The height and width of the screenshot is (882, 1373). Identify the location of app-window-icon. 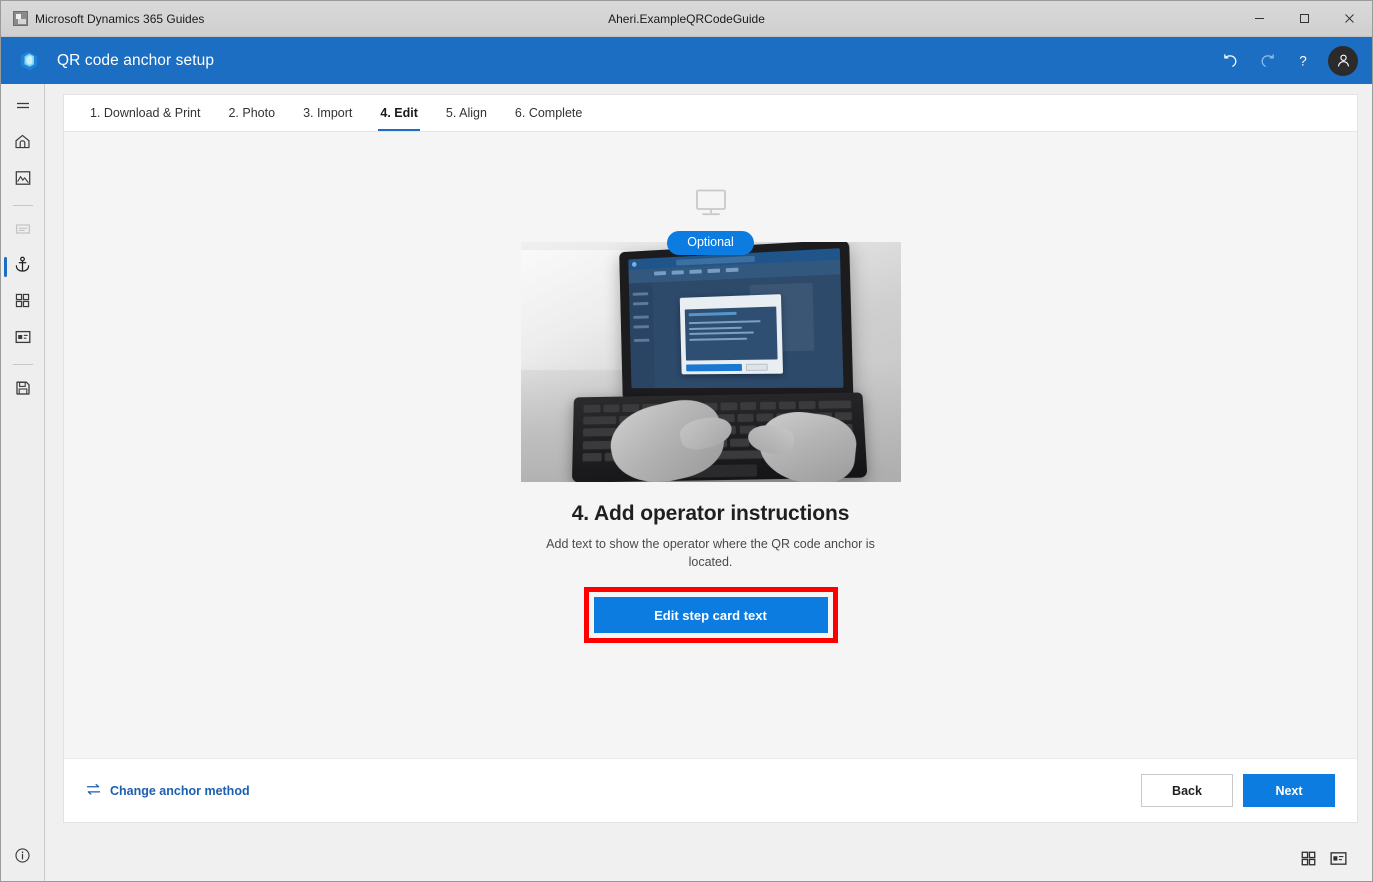
(20, 18).